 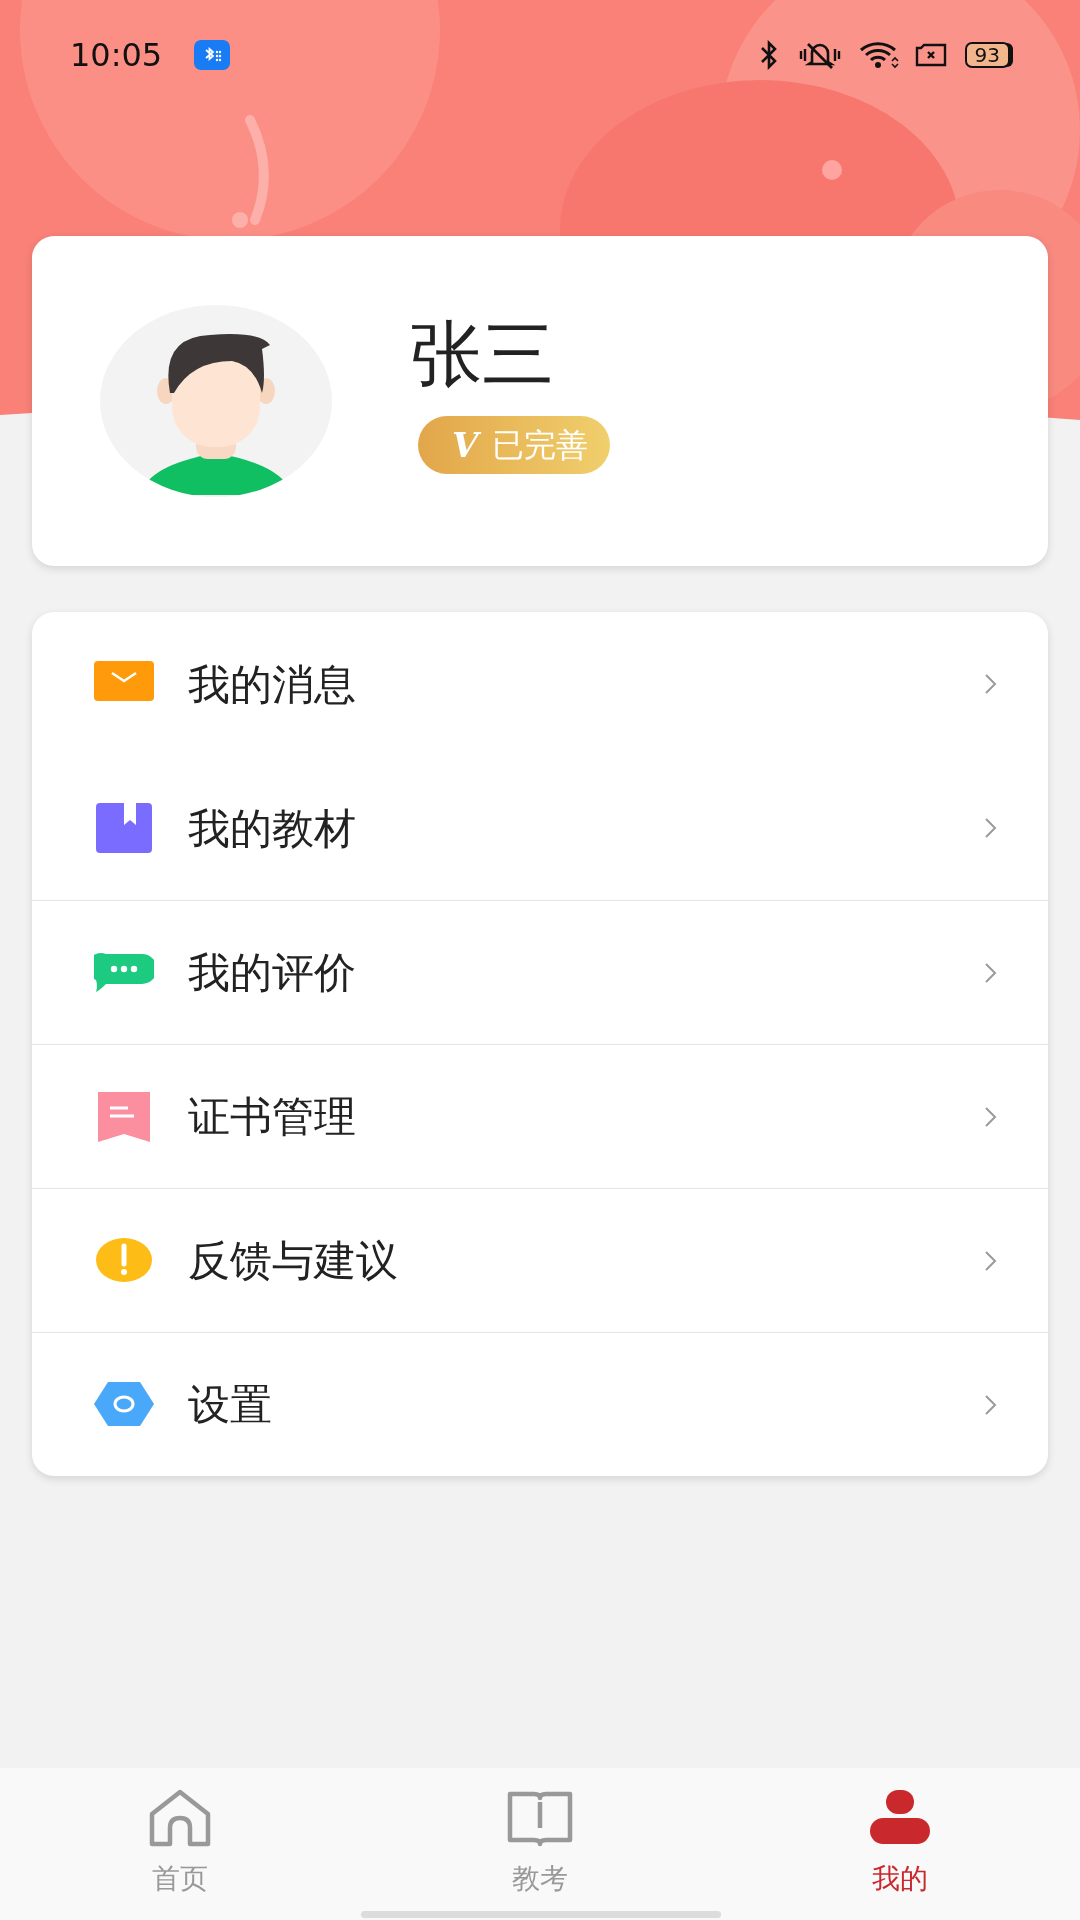 What do you see at coordinates (482, 354) in the screenshot?
I see `user-name: 张三` at bounding box center [482, 354].